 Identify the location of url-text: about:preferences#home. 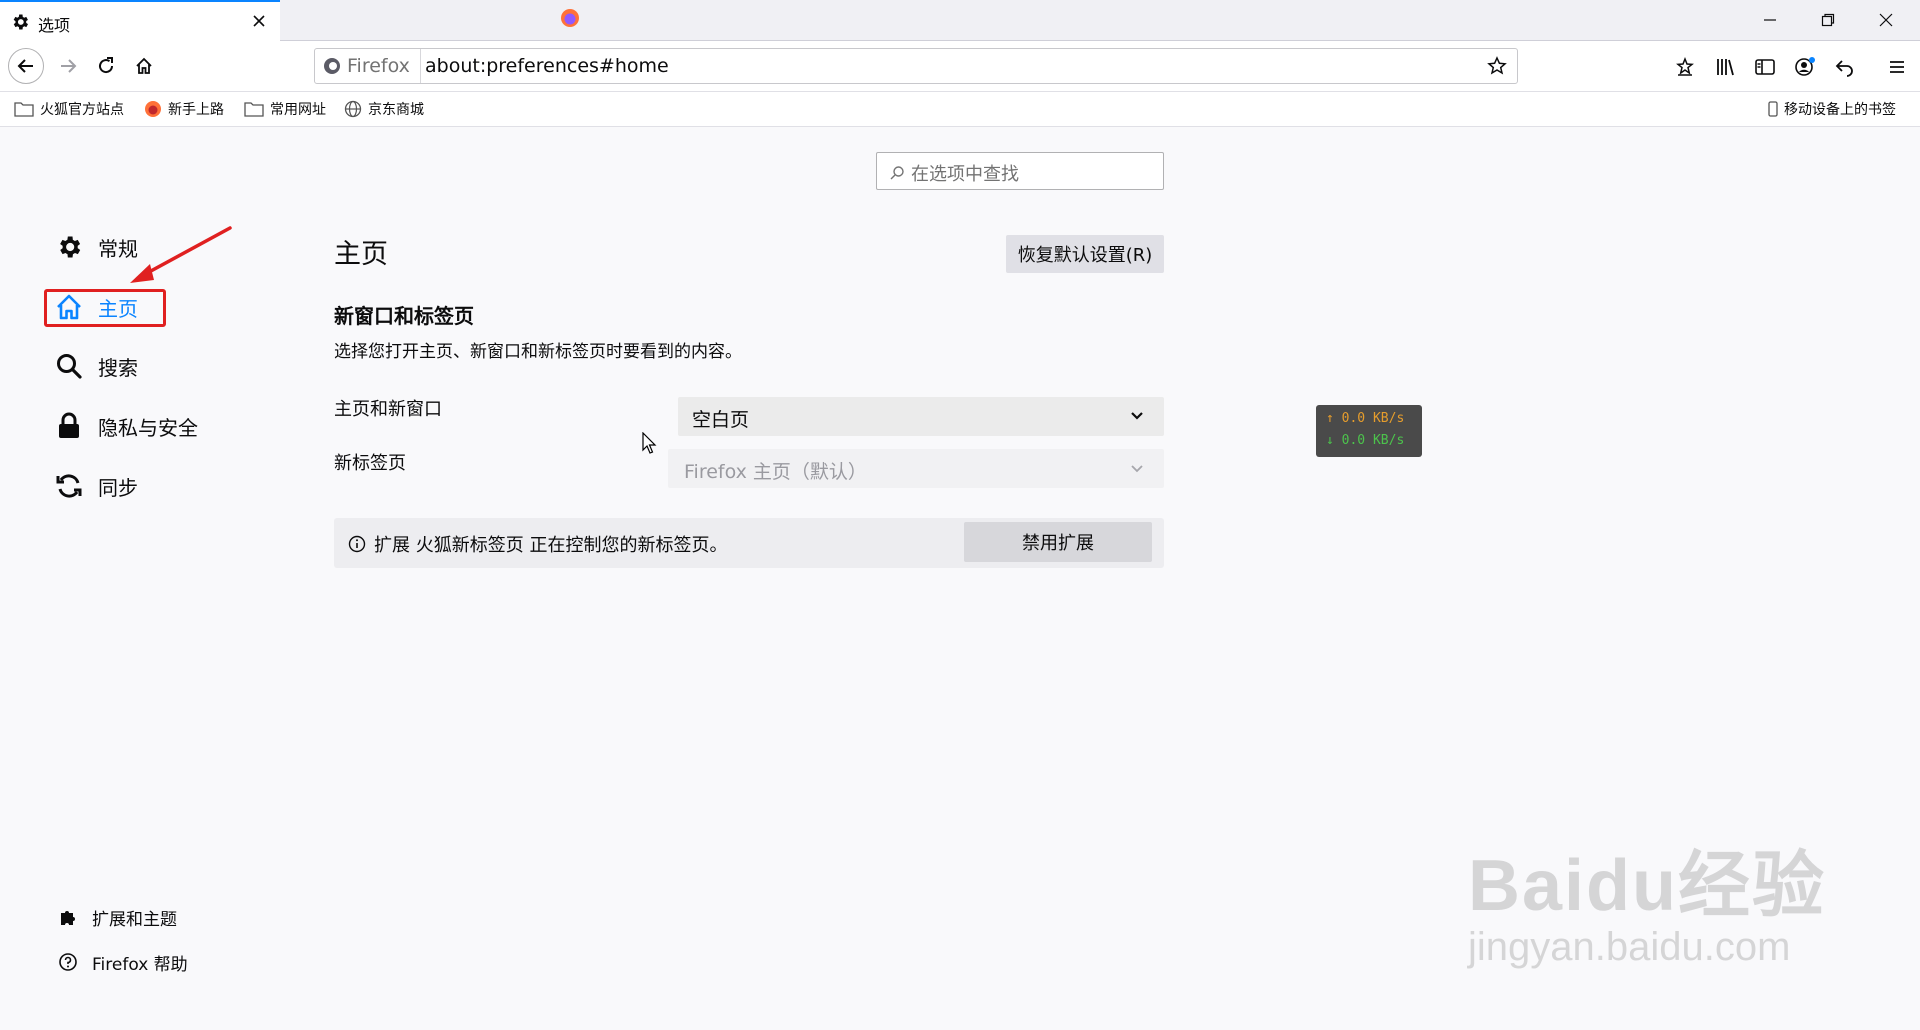
(547, 66).